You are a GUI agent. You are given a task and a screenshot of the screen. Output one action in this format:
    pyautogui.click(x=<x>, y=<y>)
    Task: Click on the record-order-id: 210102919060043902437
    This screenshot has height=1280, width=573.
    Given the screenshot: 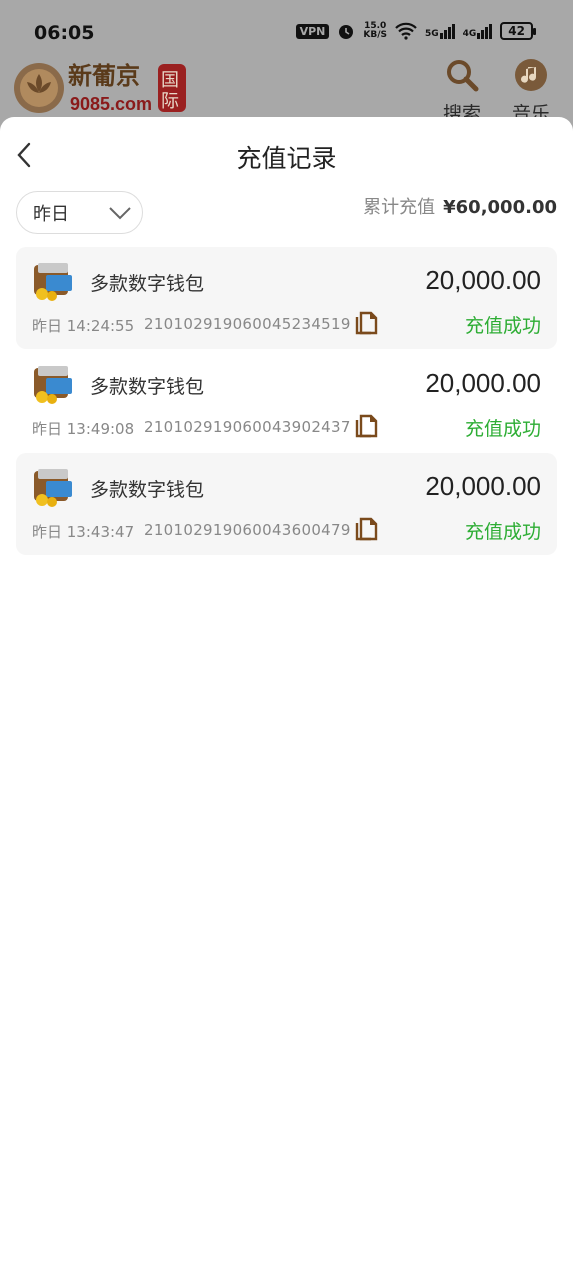 What is the action you would take?
    pyautogui.click(x=247, y=427)
    